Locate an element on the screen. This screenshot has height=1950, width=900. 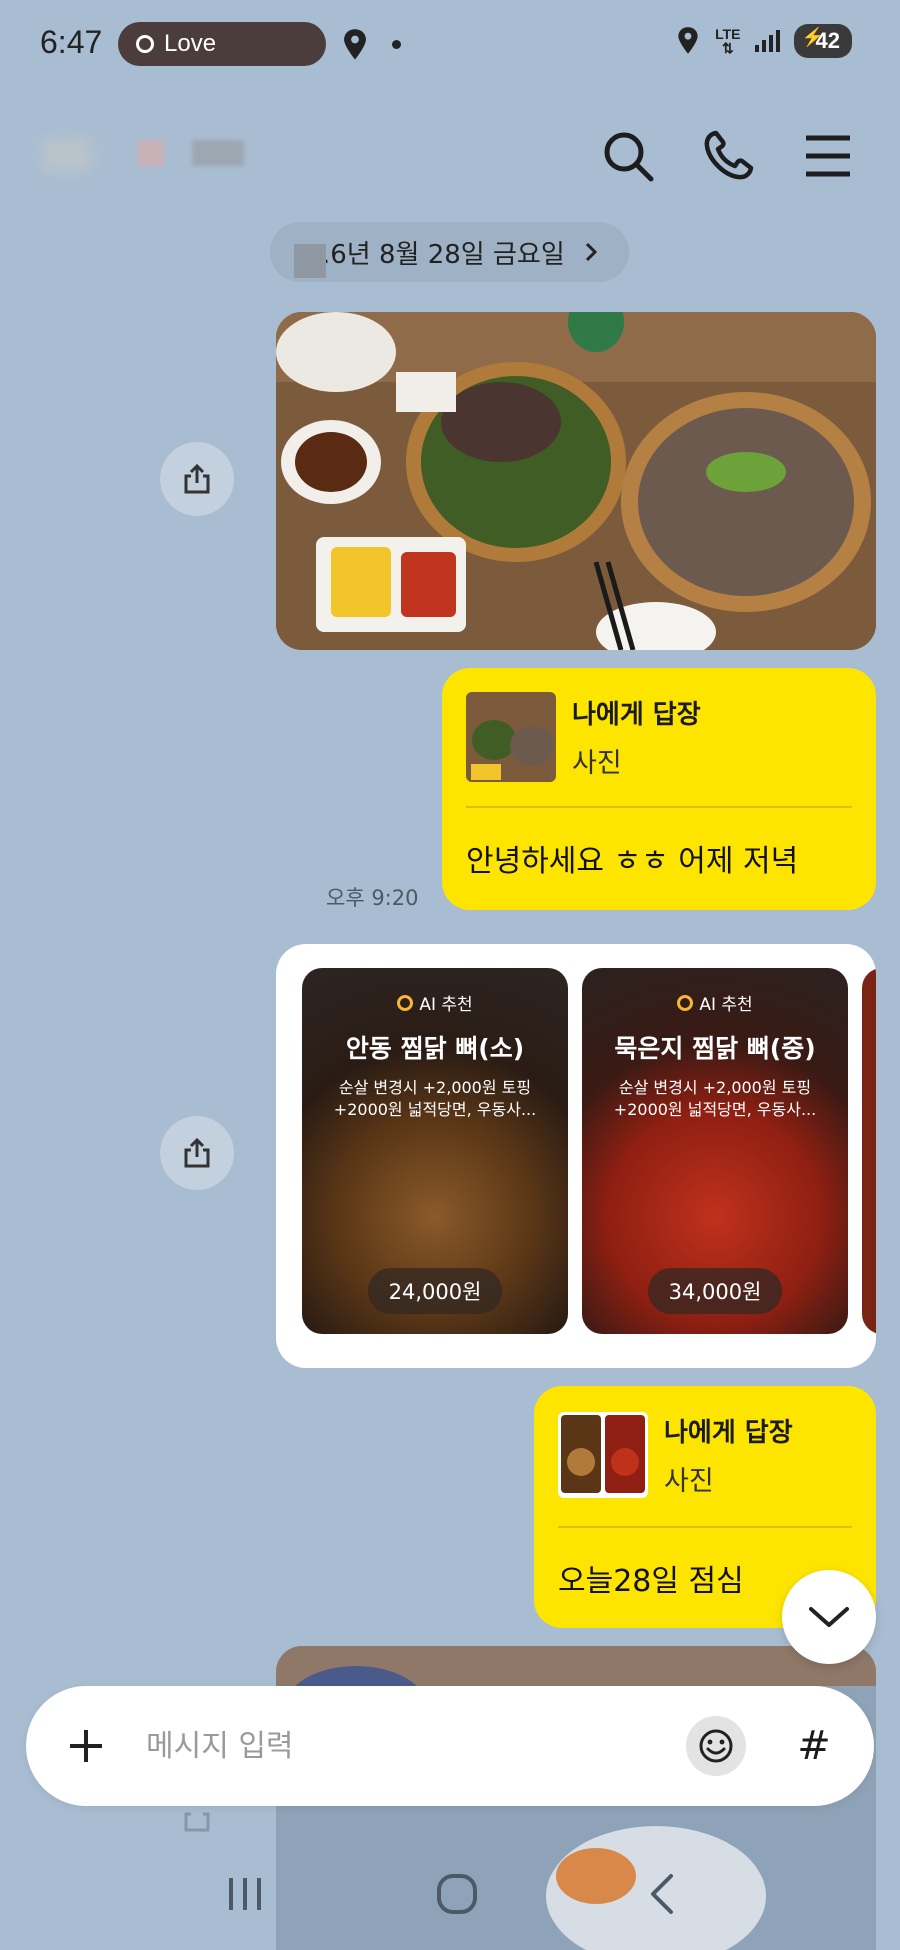
chevron-down-icon is located at coordinates (829, 1617).